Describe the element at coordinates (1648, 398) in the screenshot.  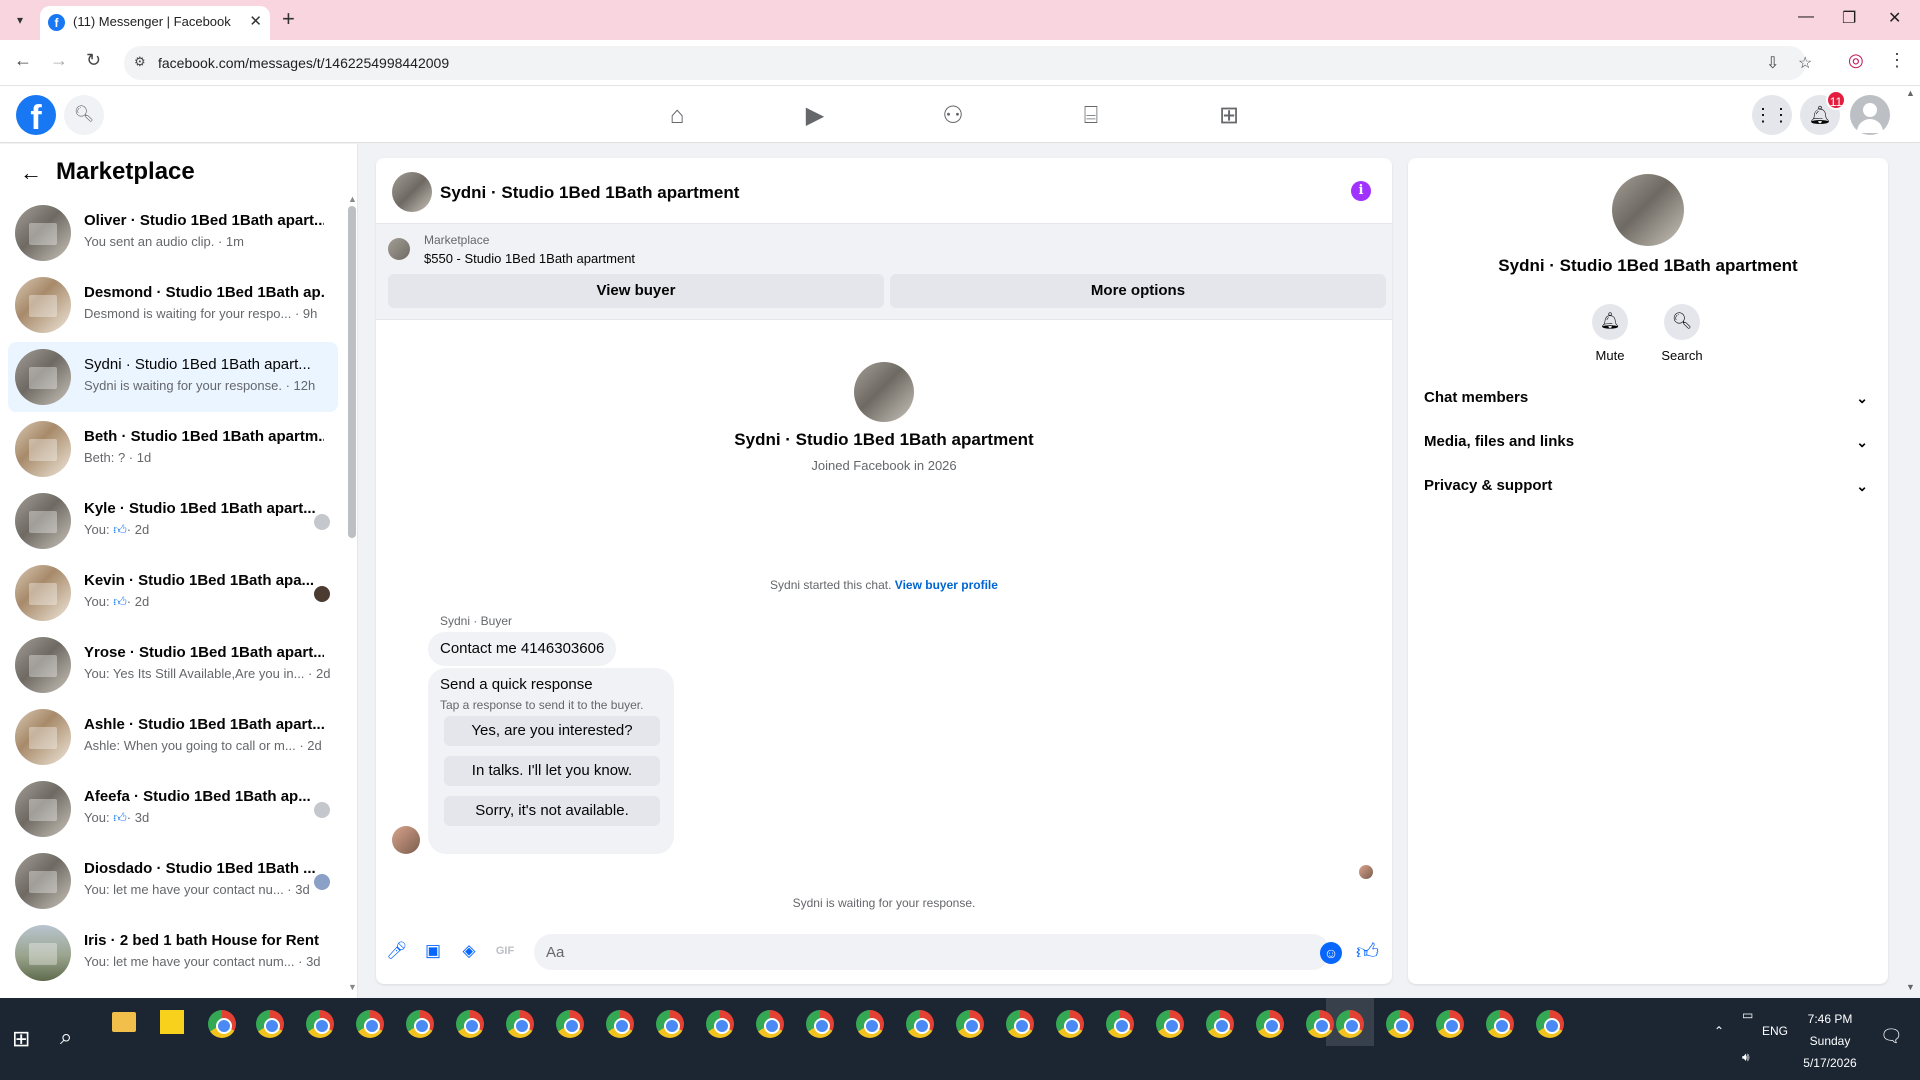
I see `chat-members-section: Chat members ⌄` at that location.